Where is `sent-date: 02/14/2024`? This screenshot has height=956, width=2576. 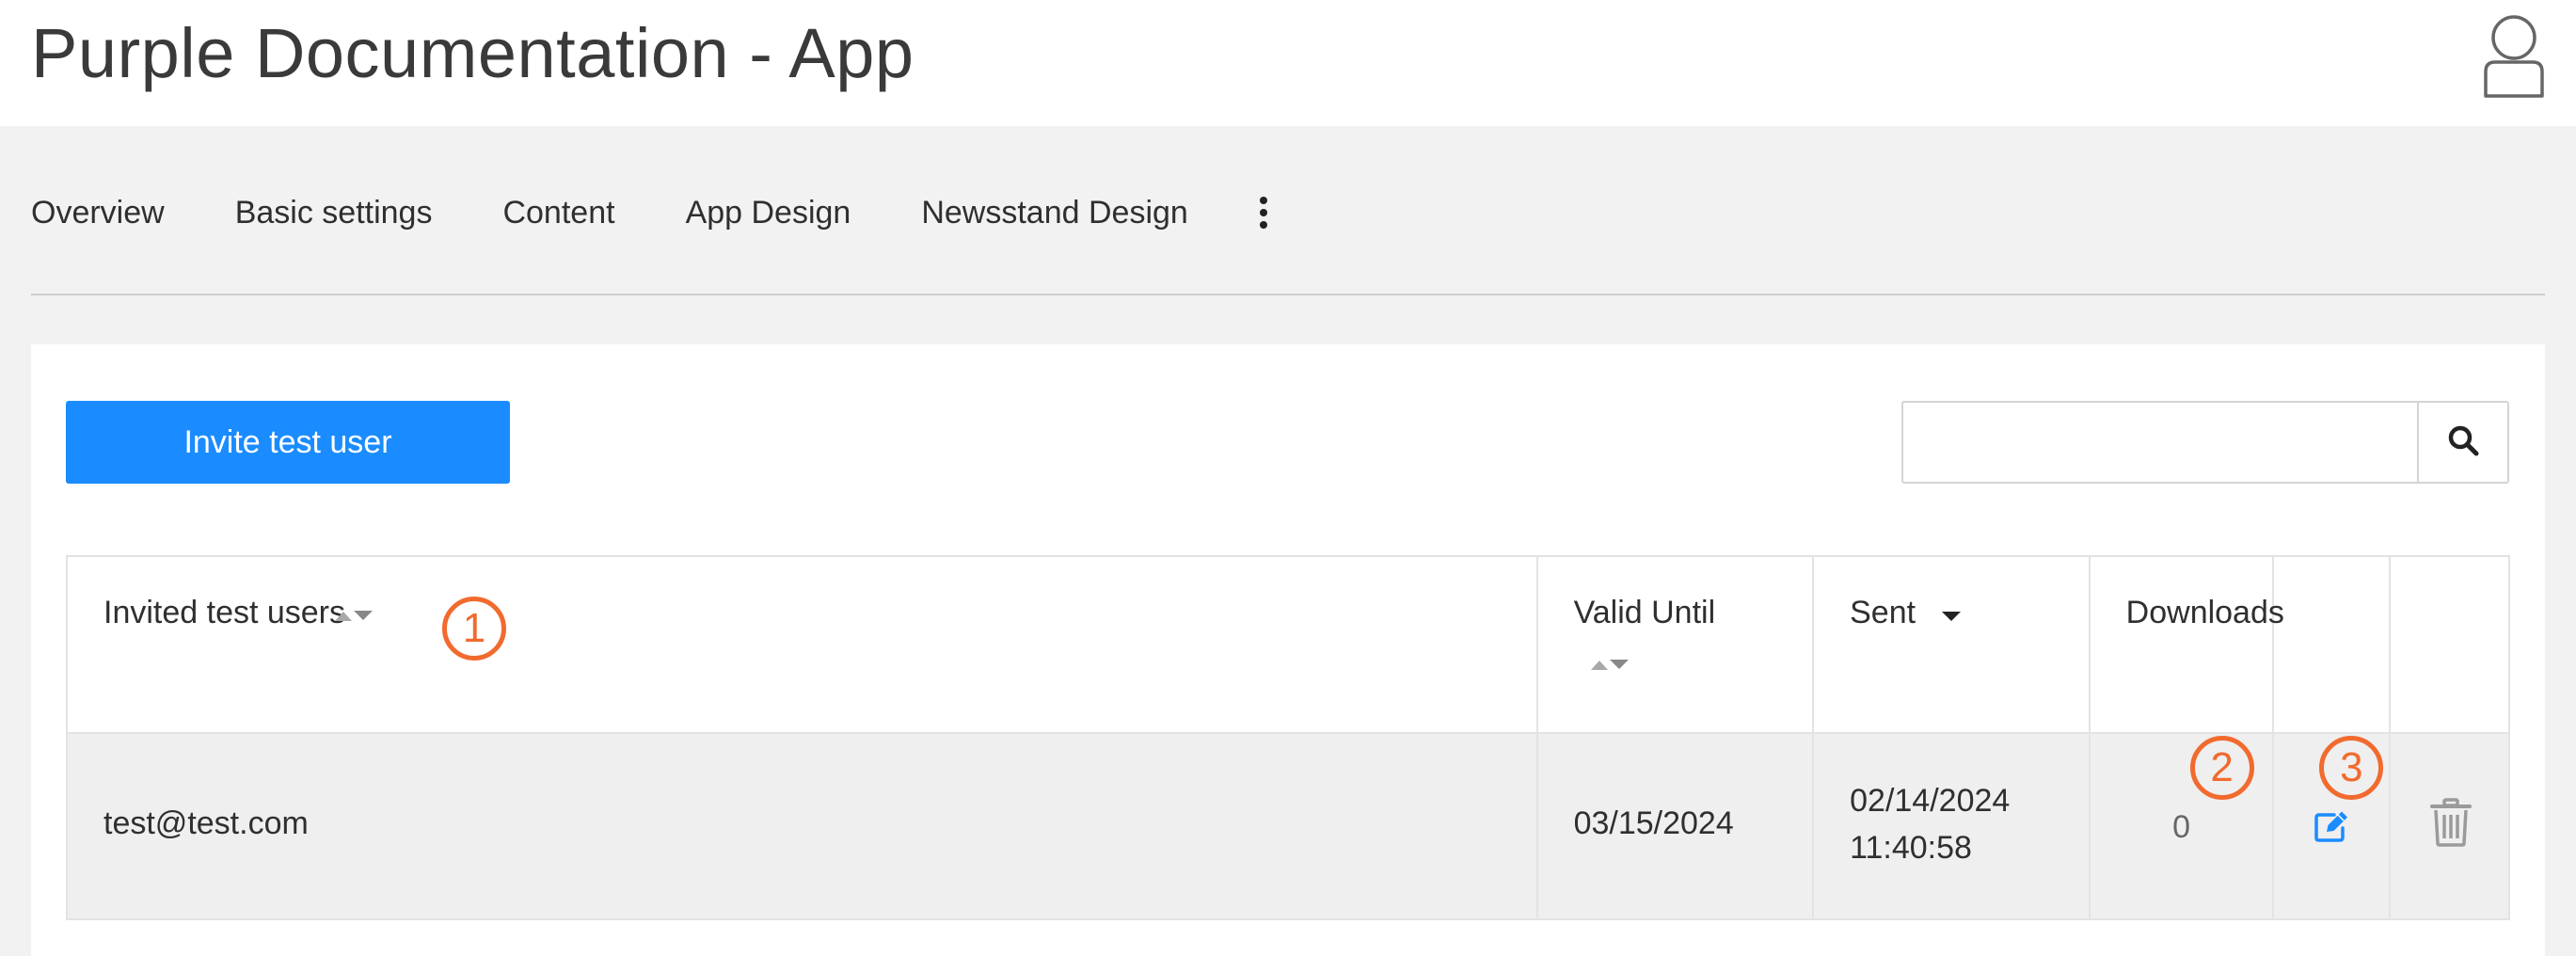
sent-date: 02/14/2024 is located at coordinates (1930, 801).